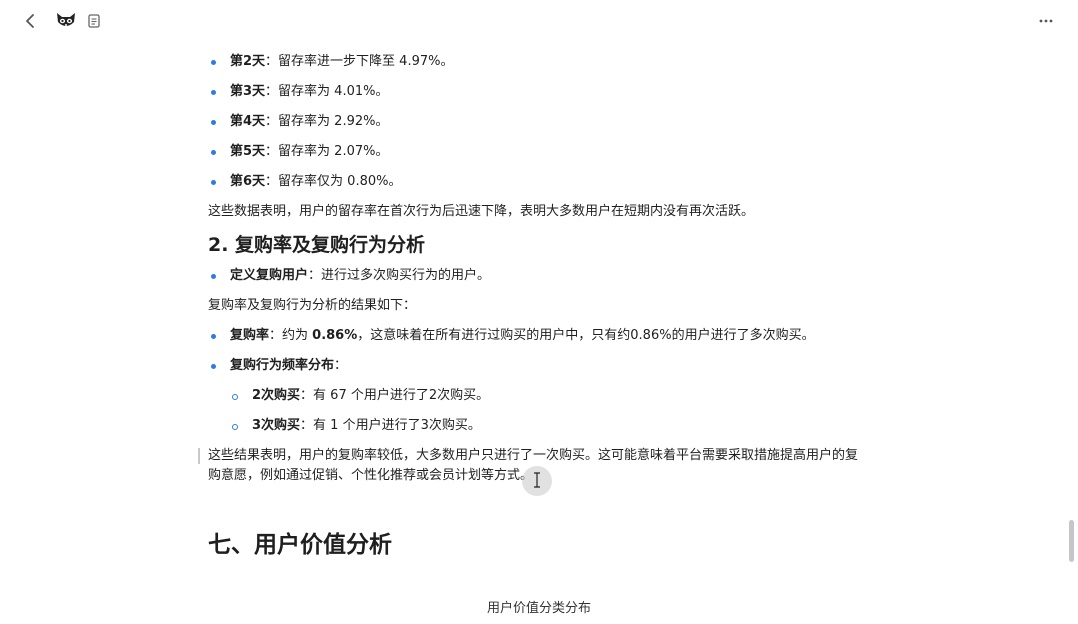  I want to click on retention-day: 第6天, so click(248, 181).